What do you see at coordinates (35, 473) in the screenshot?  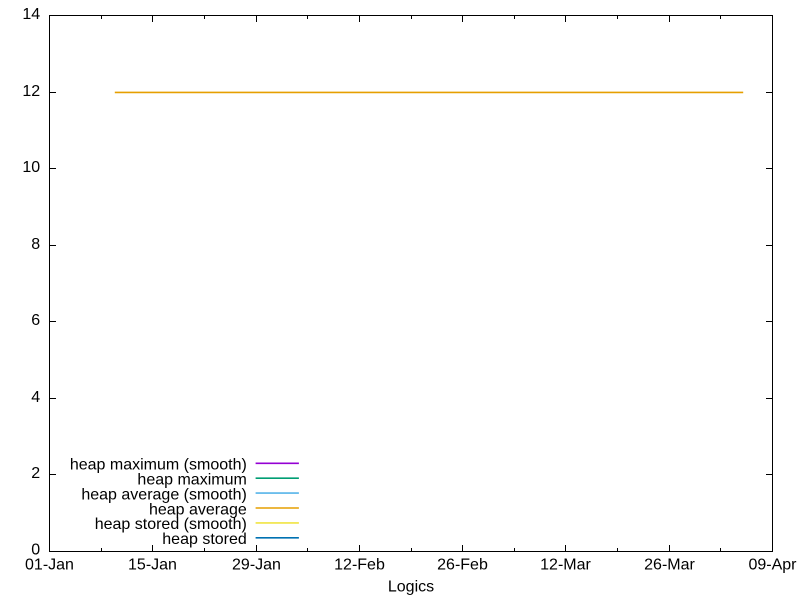 I see `svg-text: 2` at bounding box center [35, 473].